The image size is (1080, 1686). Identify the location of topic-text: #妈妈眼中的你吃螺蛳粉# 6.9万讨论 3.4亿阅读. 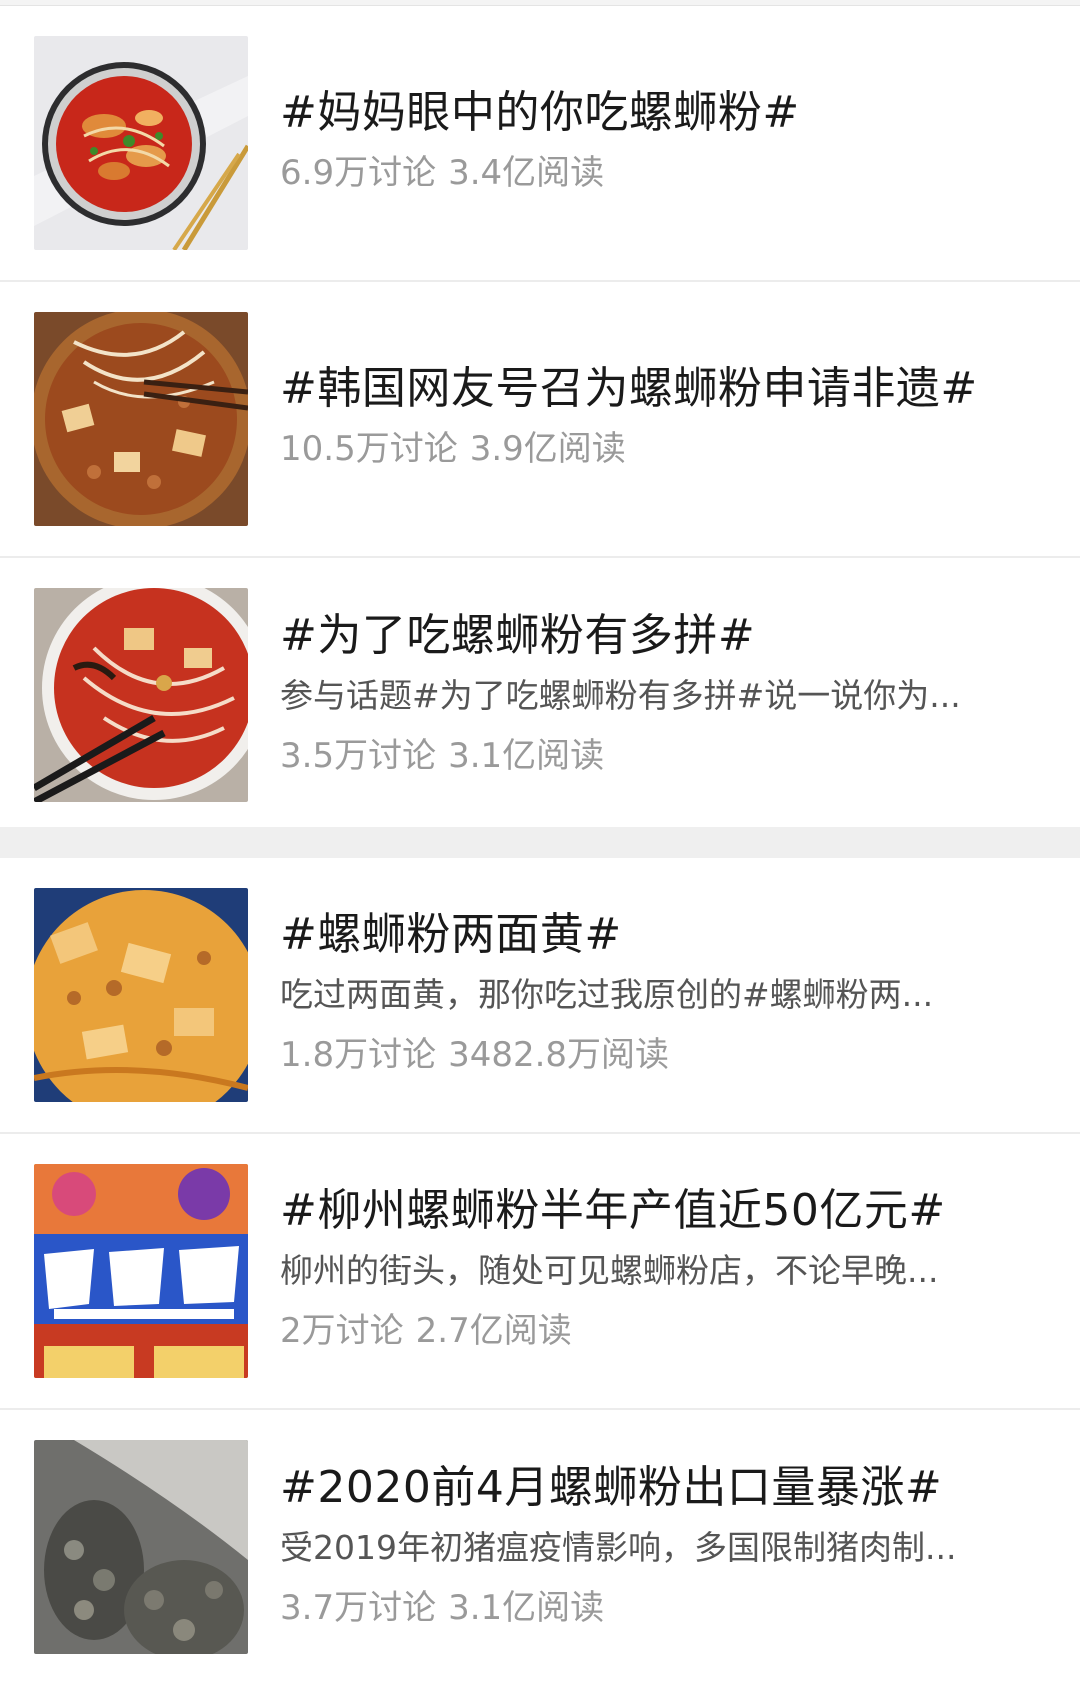
(660, 143).